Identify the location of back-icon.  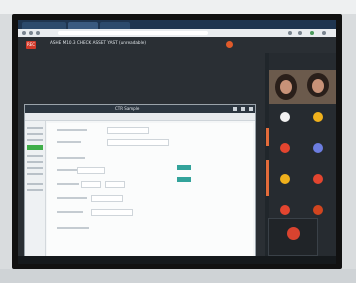
(24, 33).